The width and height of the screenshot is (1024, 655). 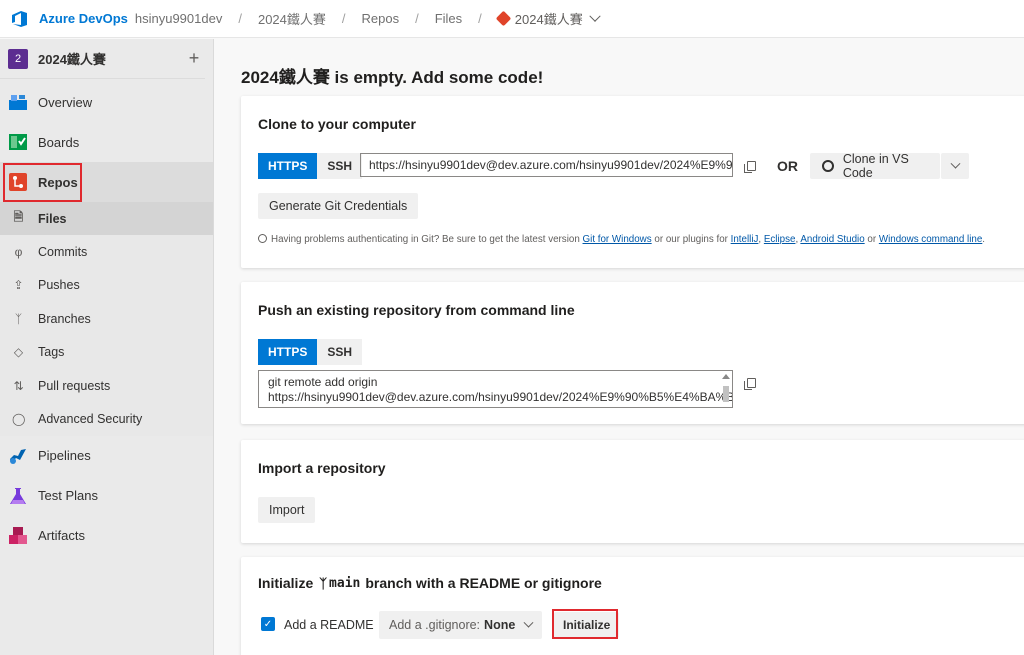 I want to click on add-icon: +, so click(x=194, y=58).